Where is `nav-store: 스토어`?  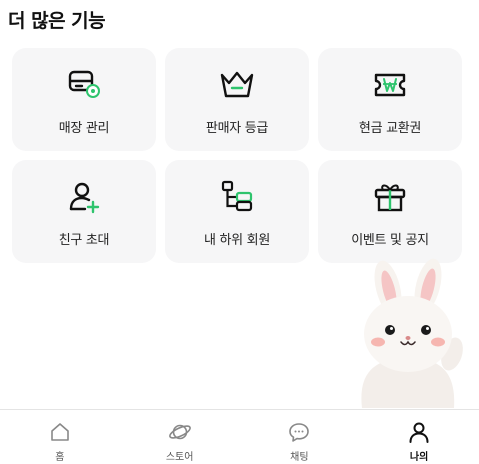 nav-store: 스토어 is located at coordinates (180, 437).